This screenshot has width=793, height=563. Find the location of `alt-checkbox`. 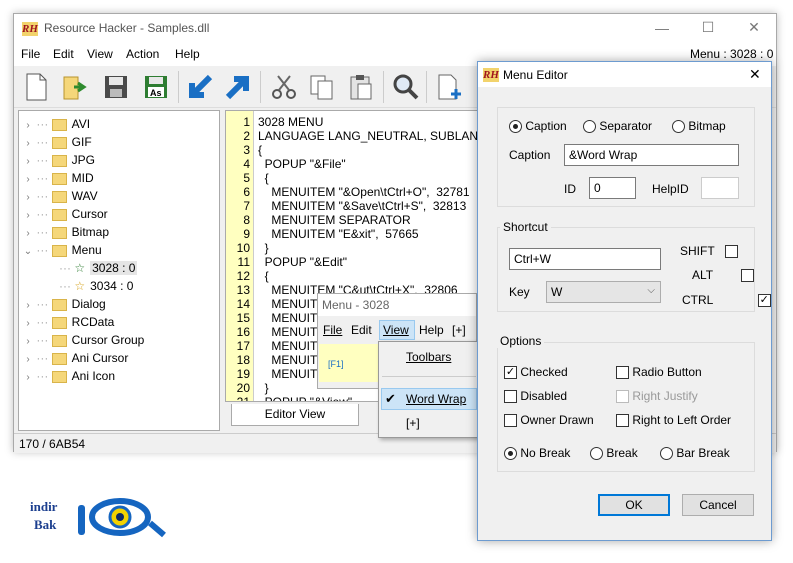

alt-checkbox is located at coordinates (748, 276).